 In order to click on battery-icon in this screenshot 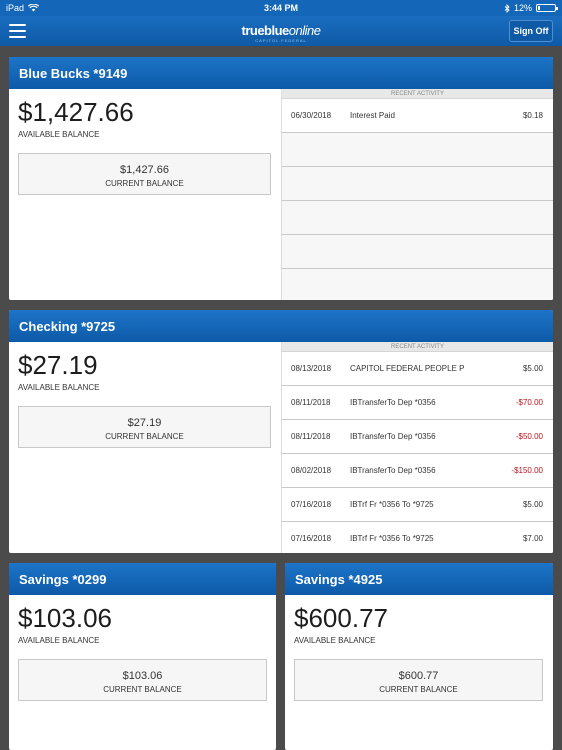, I will do `click(547, 8)`.